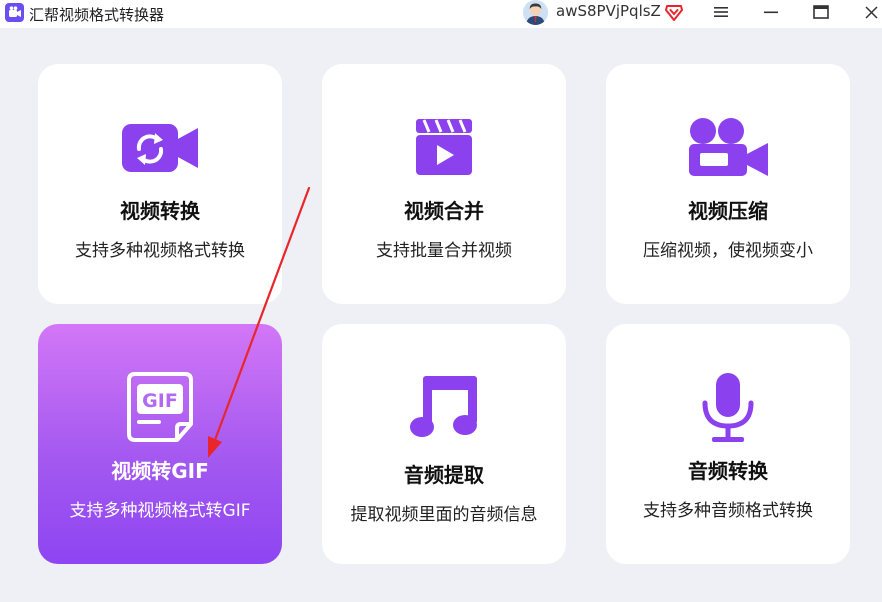 The height and width of the screenshot is (602, 882). Describe the element at coordinates (444, 211) in the screenshot. I see `card-title: 视频合并` at that location.